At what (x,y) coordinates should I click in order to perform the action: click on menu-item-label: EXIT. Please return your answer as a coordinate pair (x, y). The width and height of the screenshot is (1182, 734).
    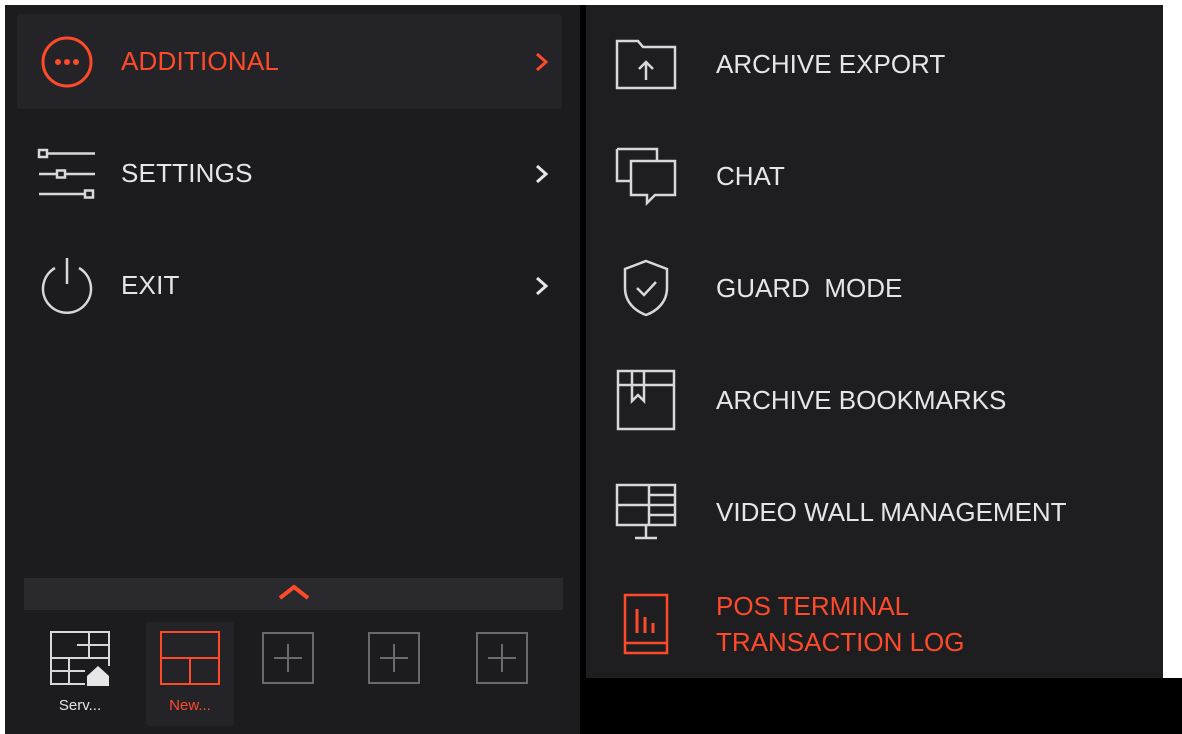
    Looking at the image, I should click on (150, 285).